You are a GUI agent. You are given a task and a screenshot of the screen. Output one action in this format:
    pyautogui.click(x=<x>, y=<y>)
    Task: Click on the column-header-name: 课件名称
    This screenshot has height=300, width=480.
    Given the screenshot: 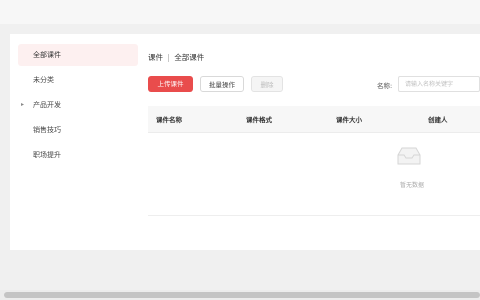 What is the action you would take?
    pyautogui.click(x=169, y=119)
    